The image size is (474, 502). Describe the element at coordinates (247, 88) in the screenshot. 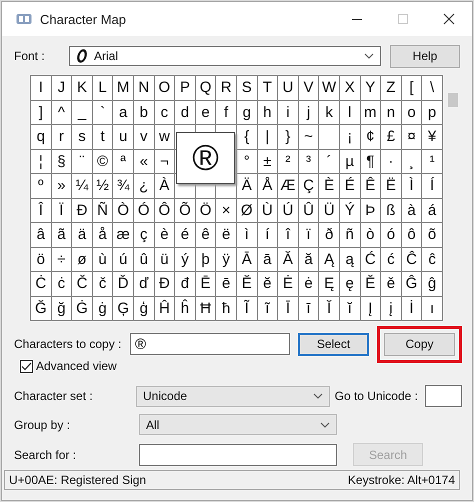

I see `character-cell: S` at that location.